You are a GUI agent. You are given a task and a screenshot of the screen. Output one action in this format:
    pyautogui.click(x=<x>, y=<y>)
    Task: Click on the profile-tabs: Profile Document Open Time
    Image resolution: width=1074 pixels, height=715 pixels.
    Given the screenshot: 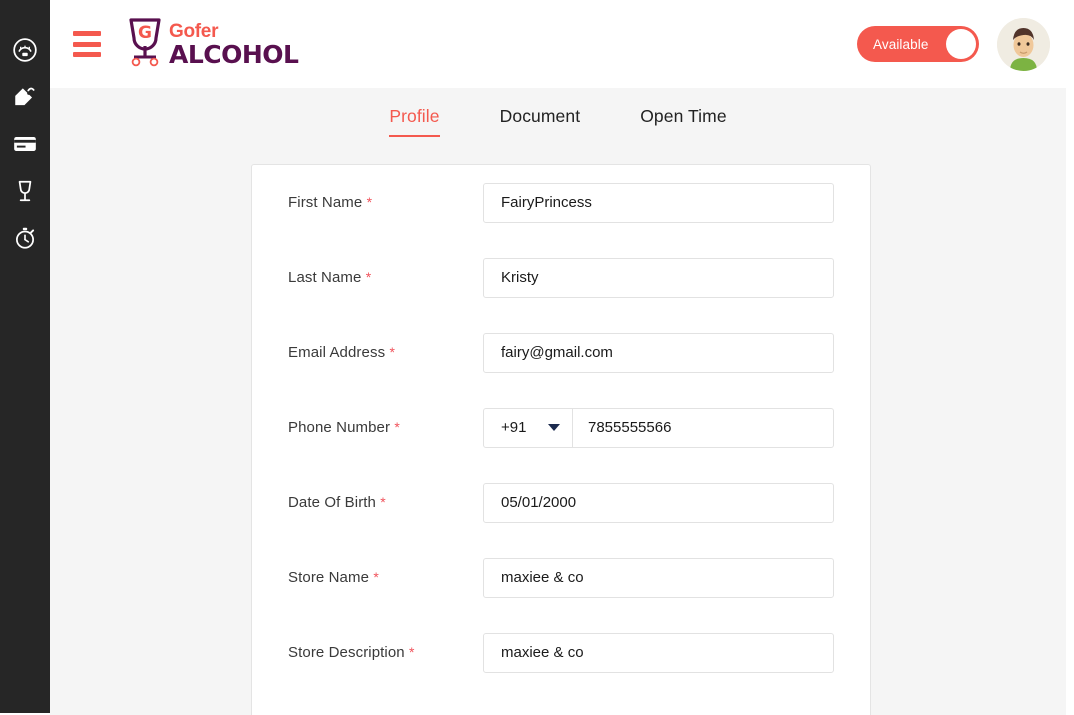 What is the action you would take?
    pyautogui.click(x=558, y=112)
    